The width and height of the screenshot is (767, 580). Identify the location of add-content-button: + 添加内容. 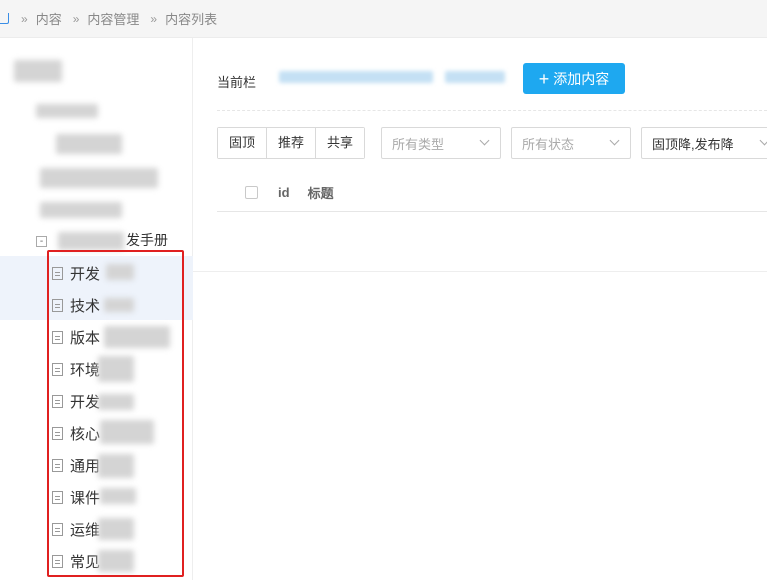
(574, 78).